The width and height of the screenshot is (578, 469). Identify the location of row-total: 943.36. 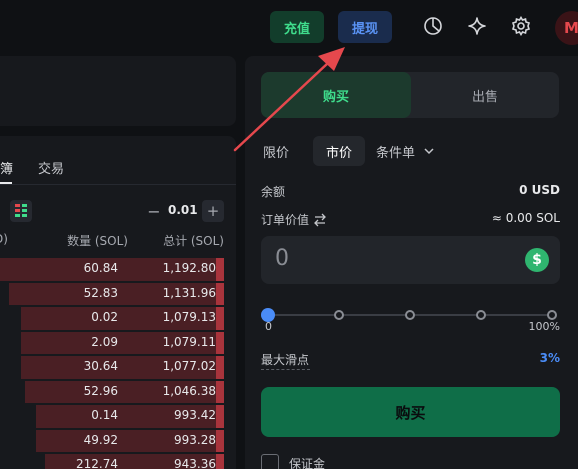
(195, 463).